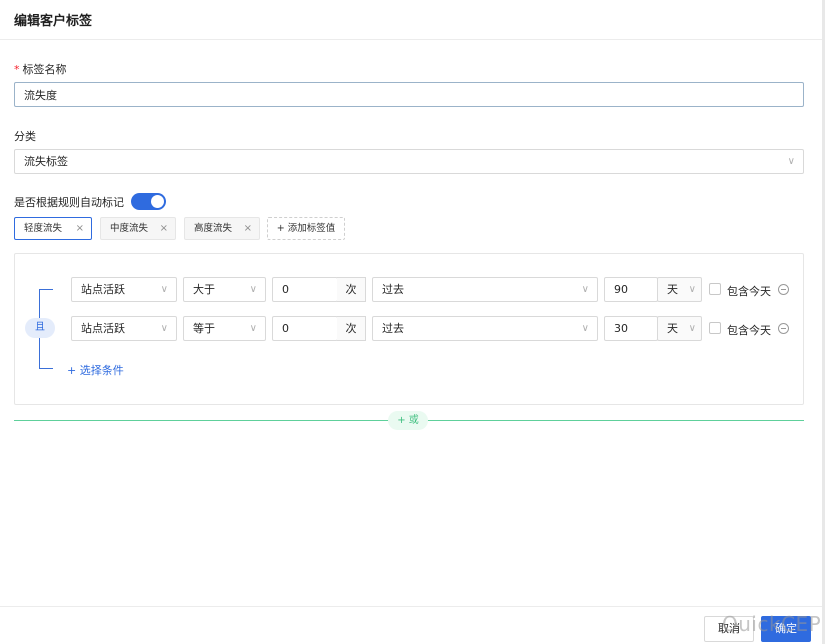  Describe the element at coordinates (409, 161) in the screenshot. I see `category-select: 流失标签 ∨` at that location.